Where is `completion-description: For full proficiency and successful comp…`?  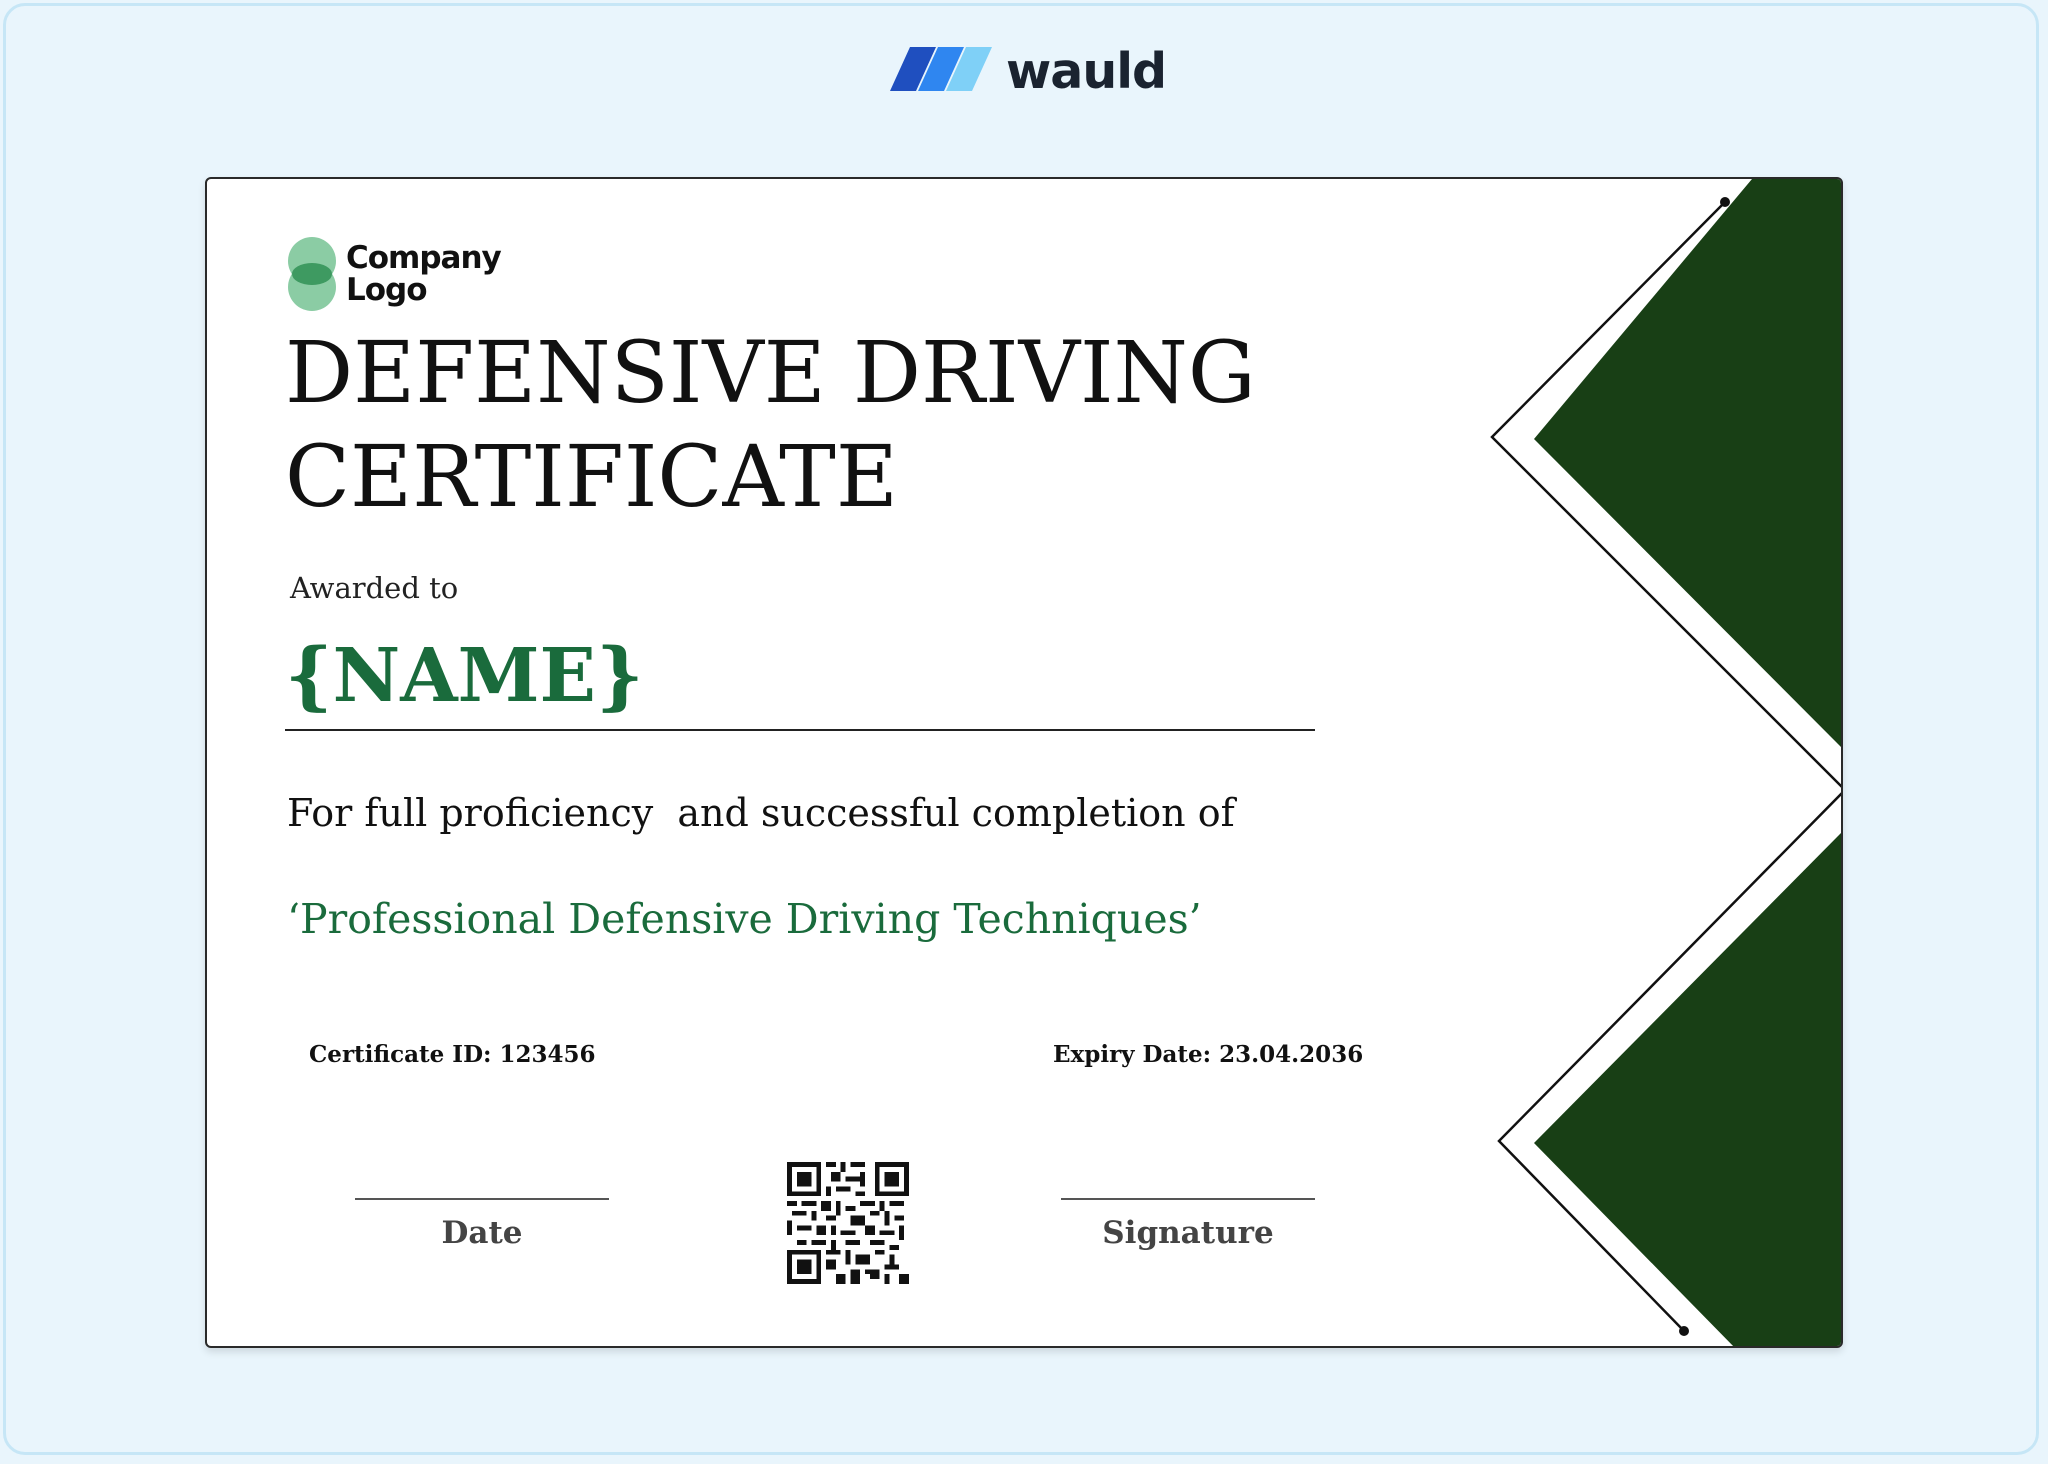
completion-description: For full proficiency and successful comp… is located at coordinates (761, 813).